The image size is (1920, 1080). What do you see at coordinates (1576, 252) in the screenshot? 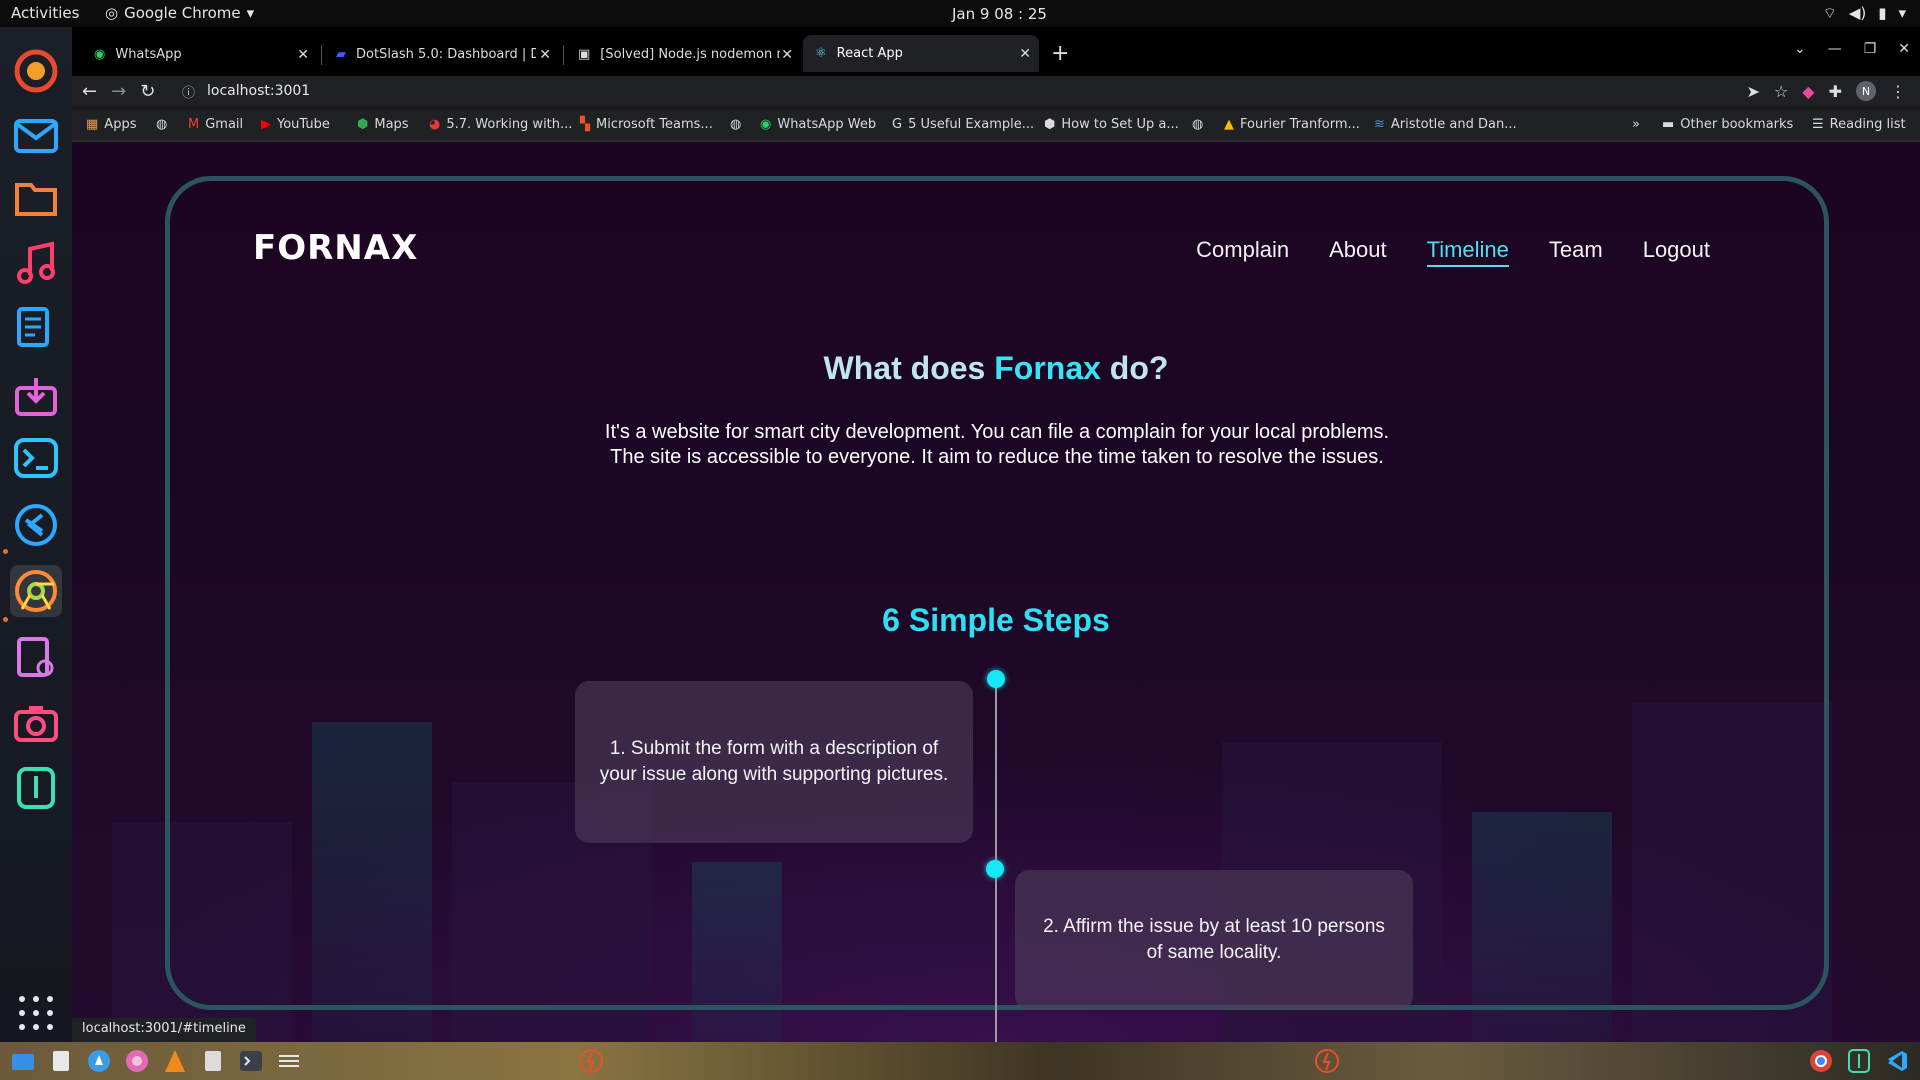
I see `nav-team: Team` at bounding box center [1576, 252].